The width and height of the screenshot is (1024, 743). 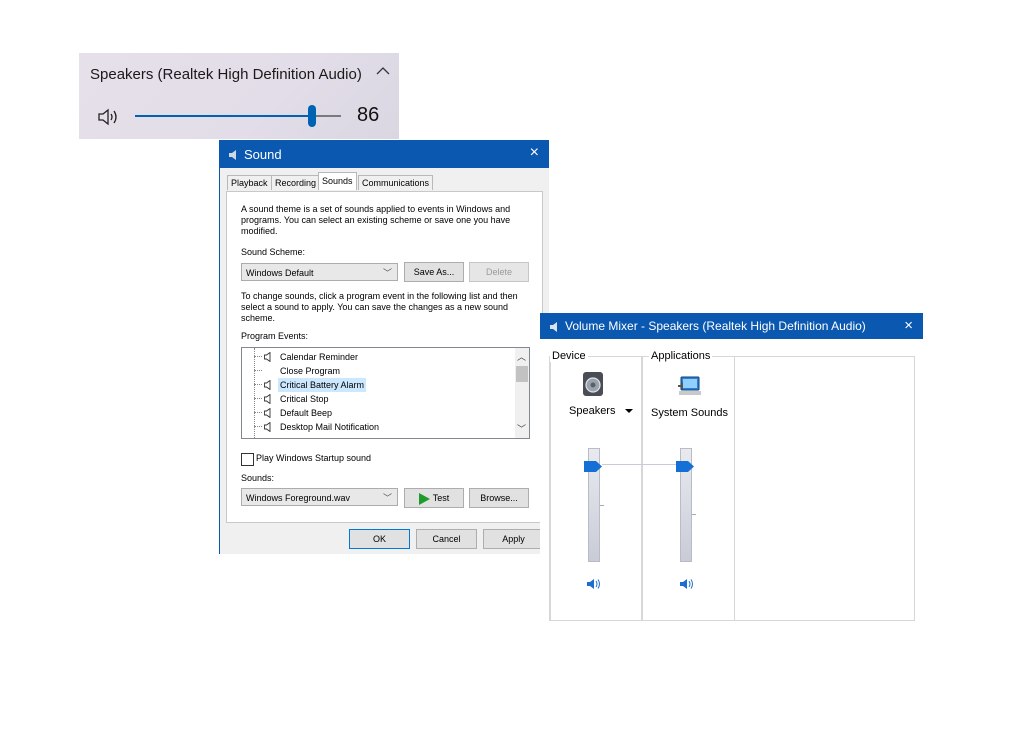 What do you see at coordinates (383, 71) in the screenshot?
I see `chevron-up-icon` at bounding box center [383, 71].